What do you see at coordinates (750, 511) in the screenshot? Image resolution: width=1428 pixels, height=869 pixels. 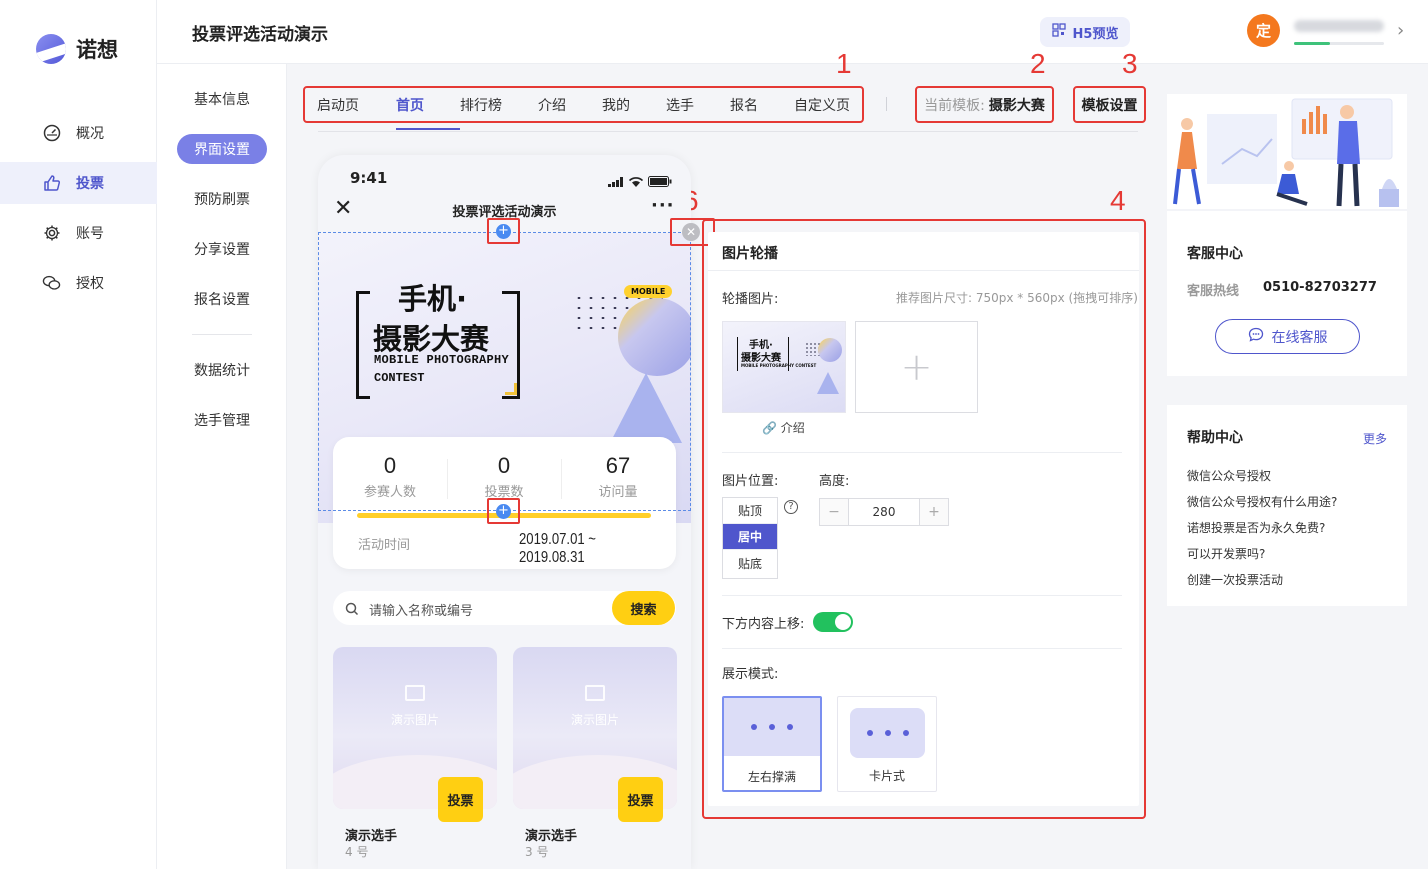 I see `position-top-option: 贴顶` at bounding box center [750, 511].